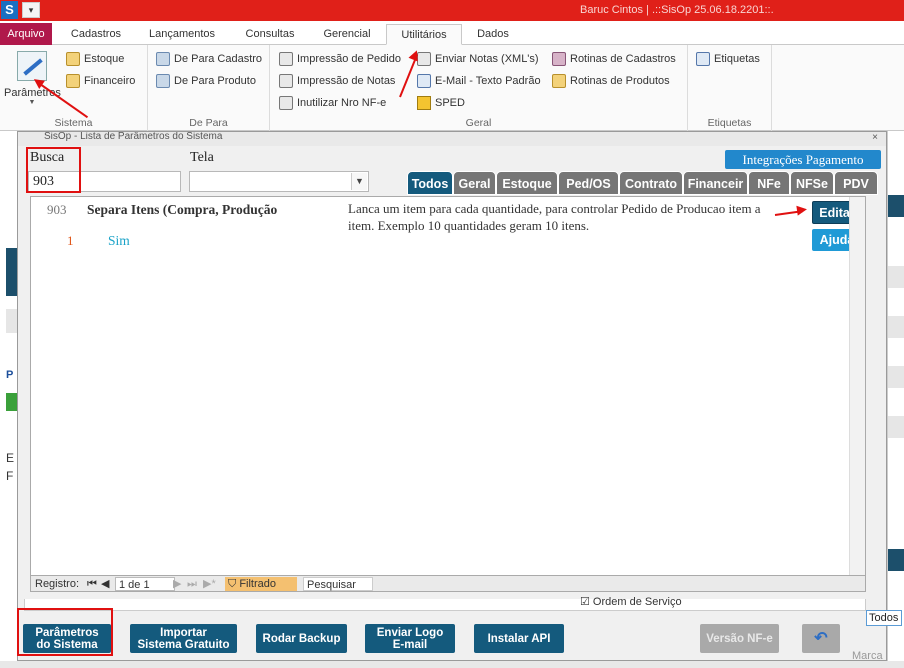  What do you see at coordinates (92, 584) in the screenshot?
I see `first-record-icon: ⏮` at bounding box center [92, 584].